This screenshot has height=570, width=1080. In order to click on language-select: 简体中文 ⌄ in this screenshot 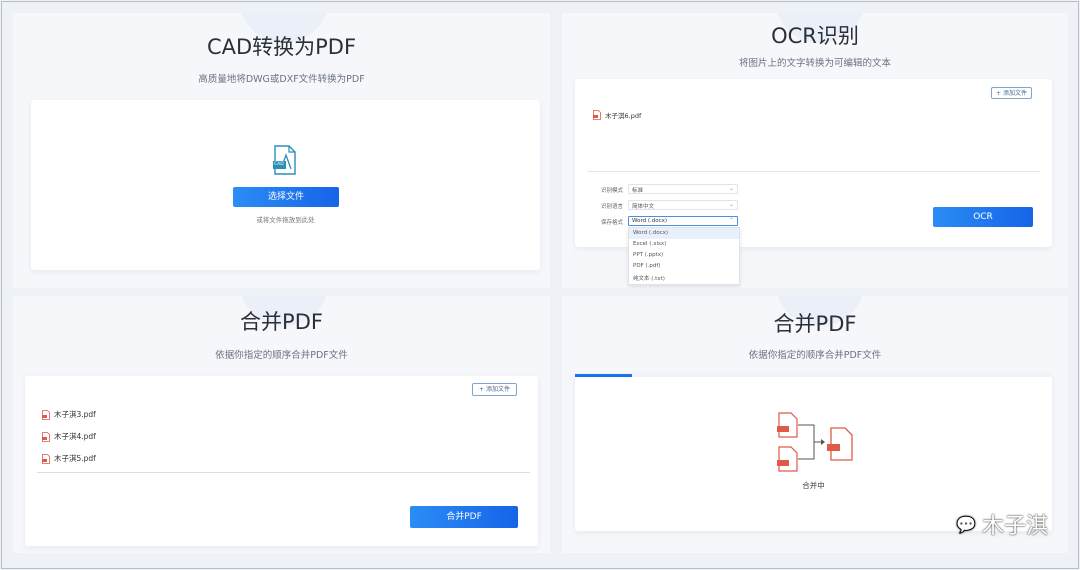, I will do `click(683, 205)`.